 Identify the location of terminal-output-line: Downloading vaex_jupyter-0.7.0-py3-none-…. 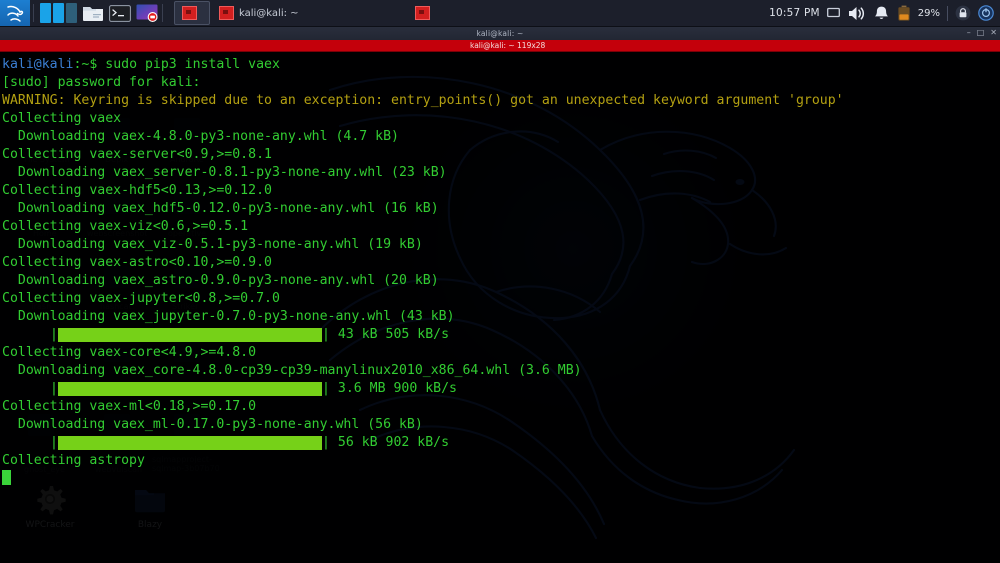
(228, 316).